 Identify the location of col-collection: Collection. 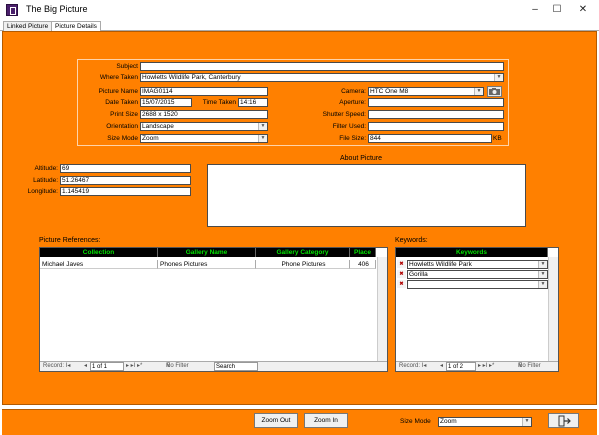
(99, 252).